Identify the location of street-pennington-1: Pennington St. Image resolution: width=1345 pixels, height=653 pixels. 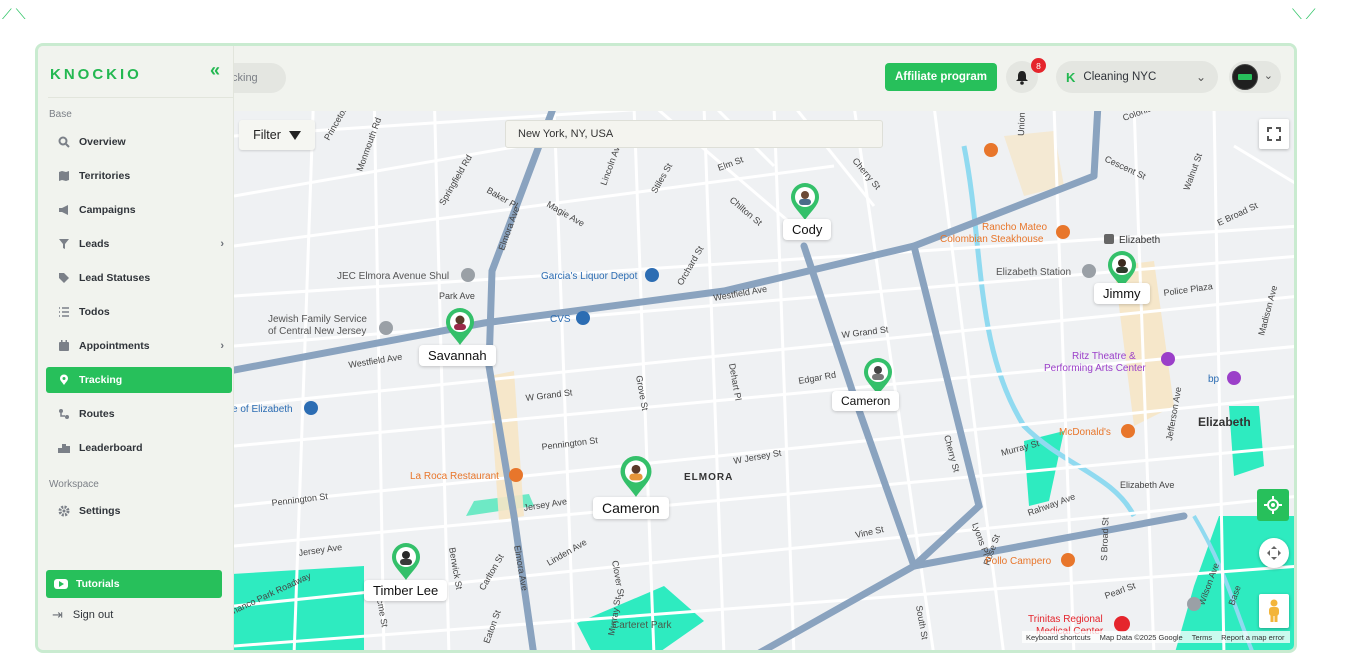
(570, 443).